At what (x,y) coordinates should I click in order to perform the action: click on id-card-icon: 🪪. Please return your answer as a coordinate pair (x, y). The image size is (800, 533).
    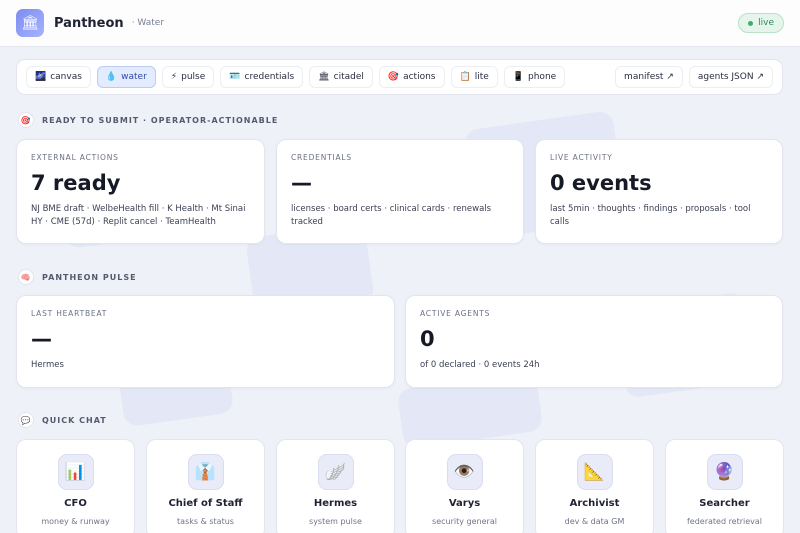
    Looking at the image, I should click on (235, 77).